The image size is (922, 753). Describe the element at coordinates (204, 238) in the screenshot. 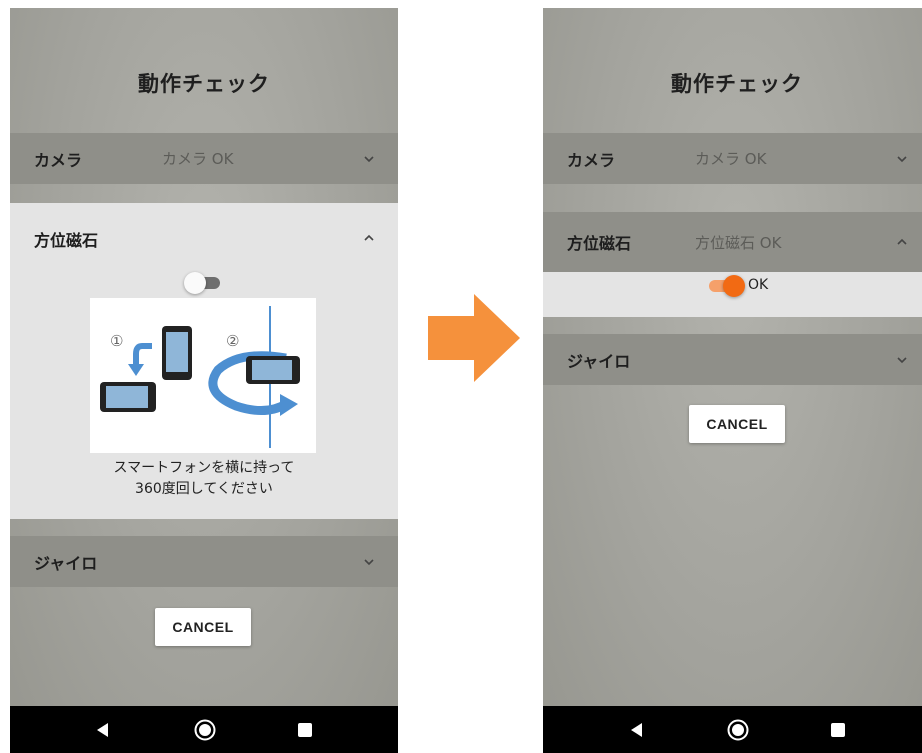

I see `compass-header: 方位磁石` at that location.